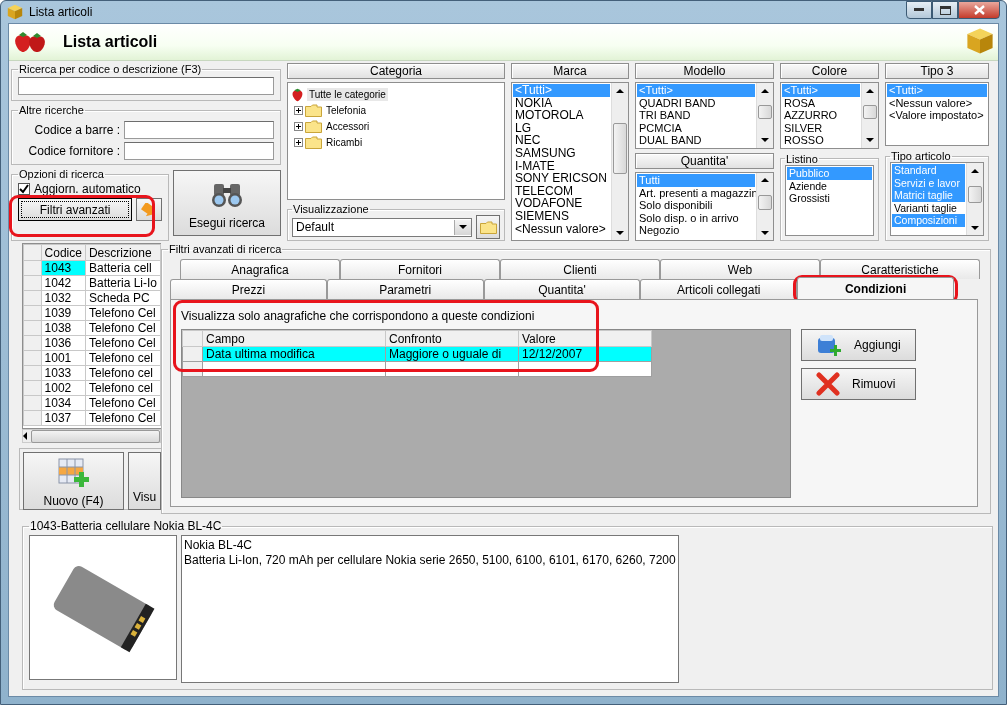 Image resolution: width=1007 pixels, height=705 pixels. Describe the element at coordinates (382, 227) in the screenshot. I see `view-dropdown: Default` at that location.